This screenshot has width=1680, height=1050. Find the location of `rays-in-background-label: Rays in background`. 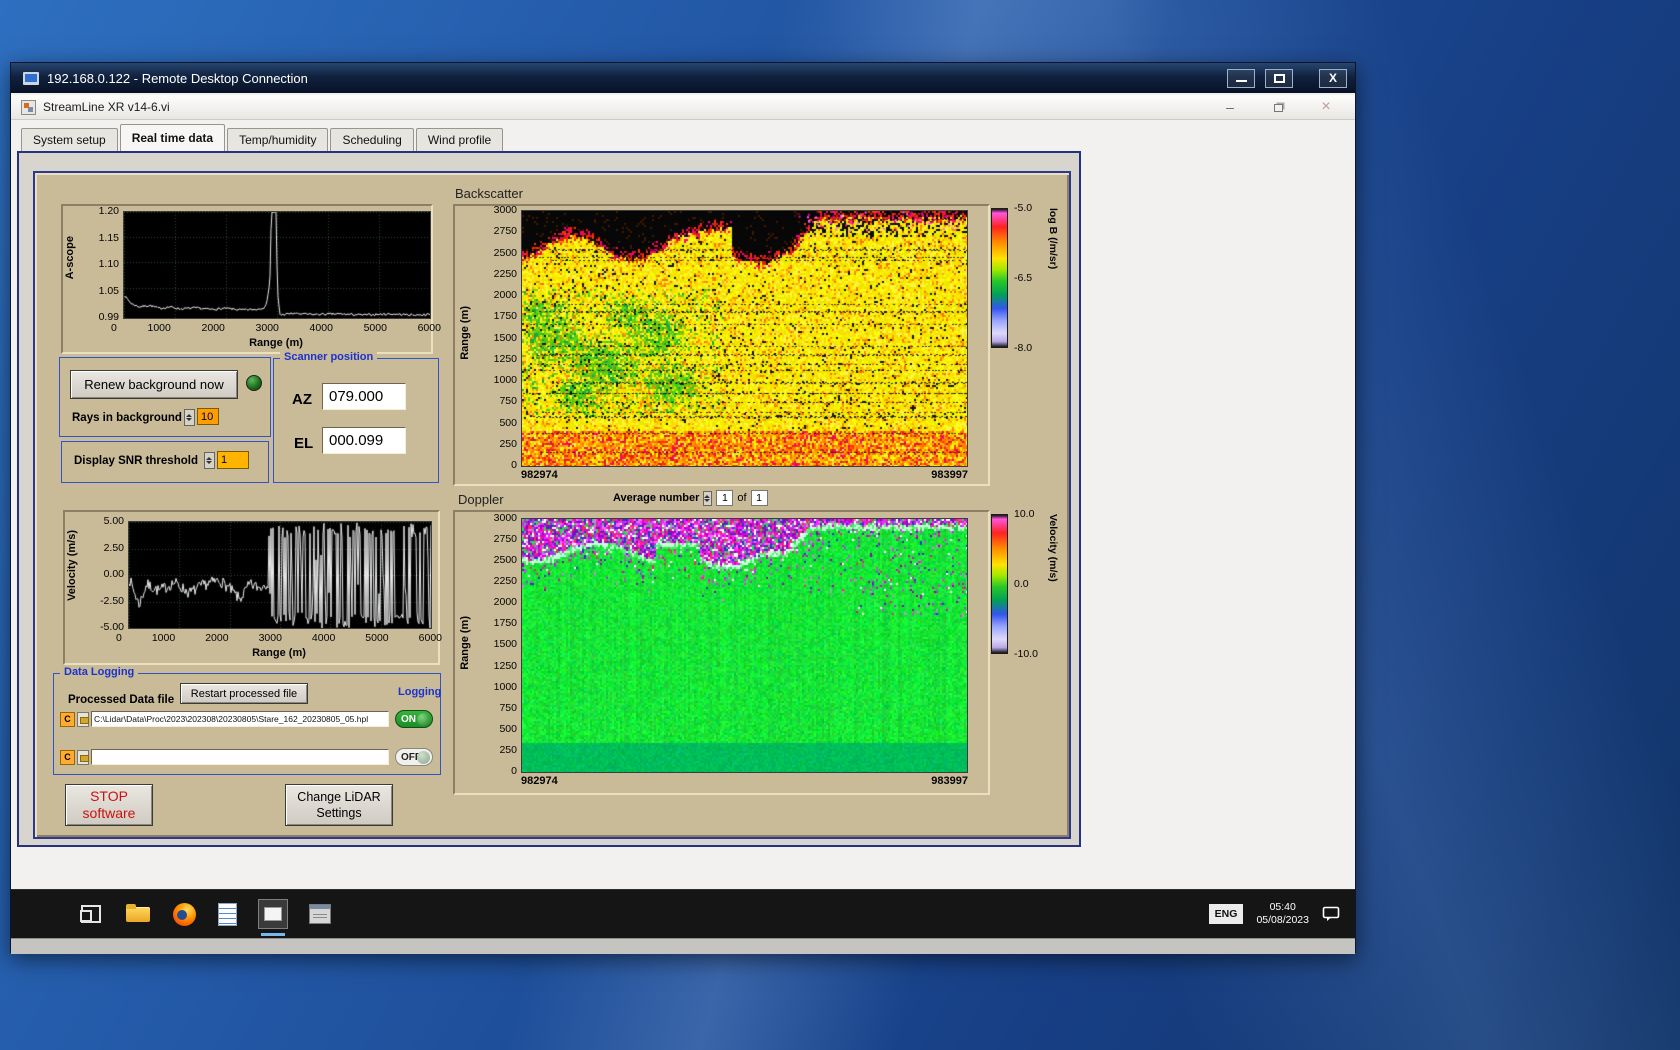

rays-in-background-label: Rays in background is located at coordinates (127, 418).